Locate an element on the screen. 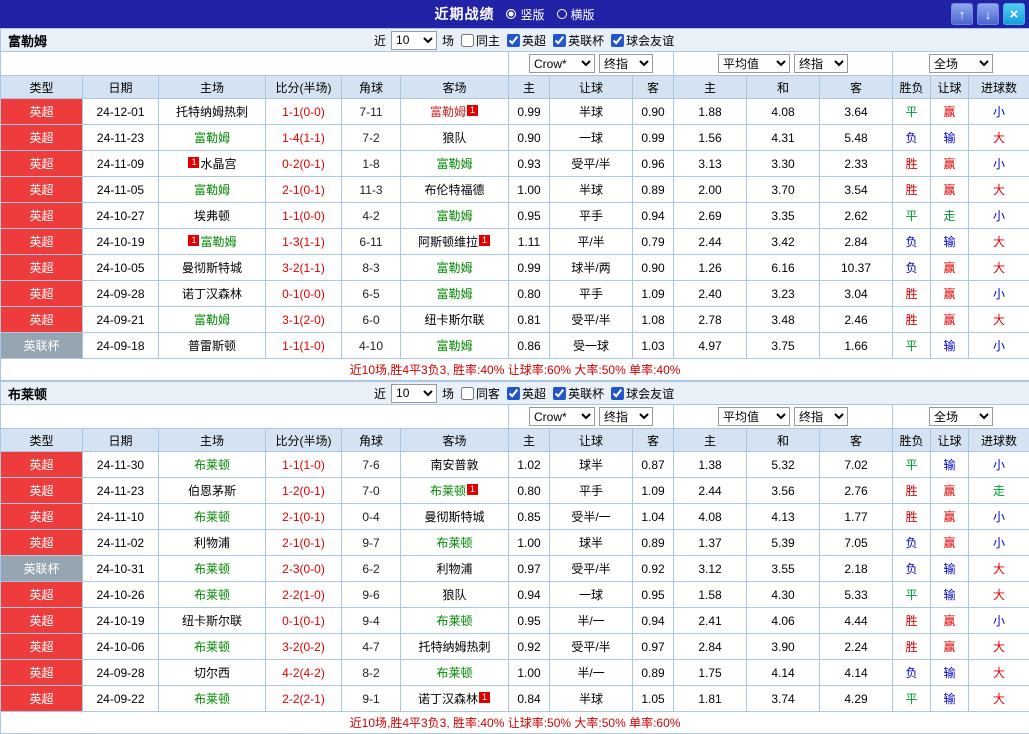 This screenshot has height=734, width=1029. away-team-cell: 狼队 is located at coordinates (455, 595).